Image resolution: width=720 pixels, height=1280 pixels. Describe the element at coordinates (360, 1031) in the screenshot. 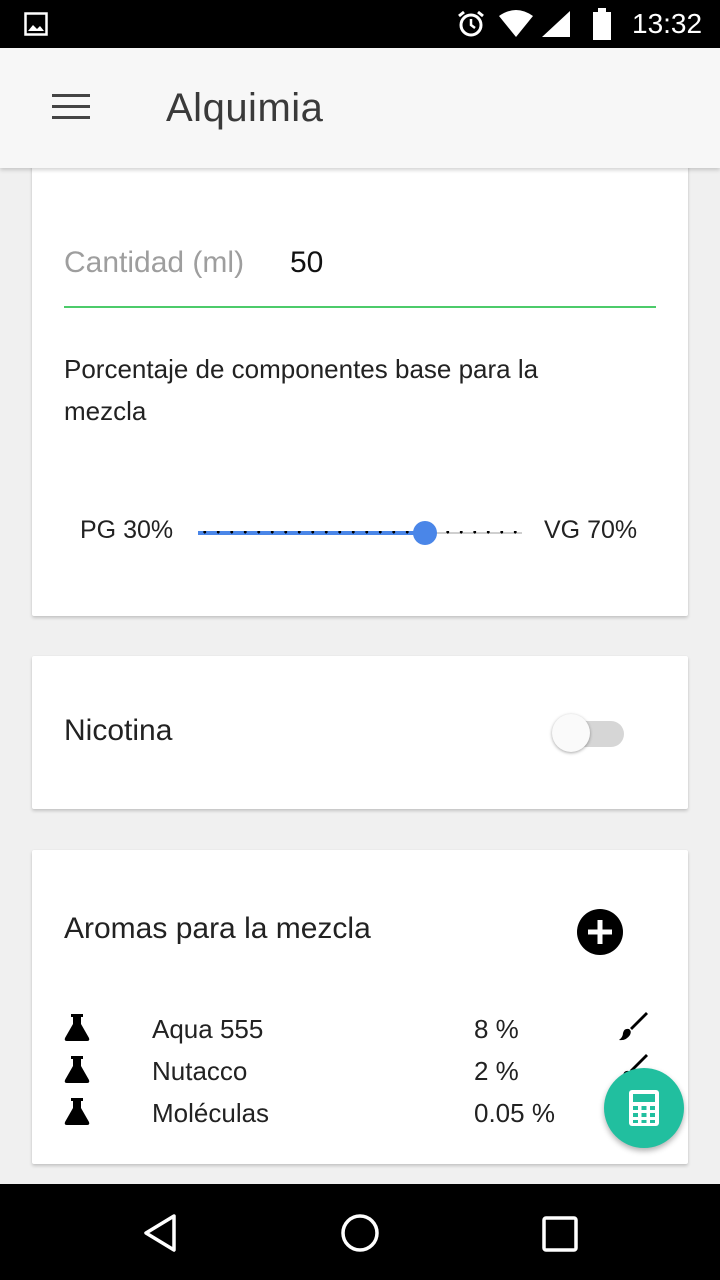

I see `aroma-item: Aqua 555 8 %` at that location.